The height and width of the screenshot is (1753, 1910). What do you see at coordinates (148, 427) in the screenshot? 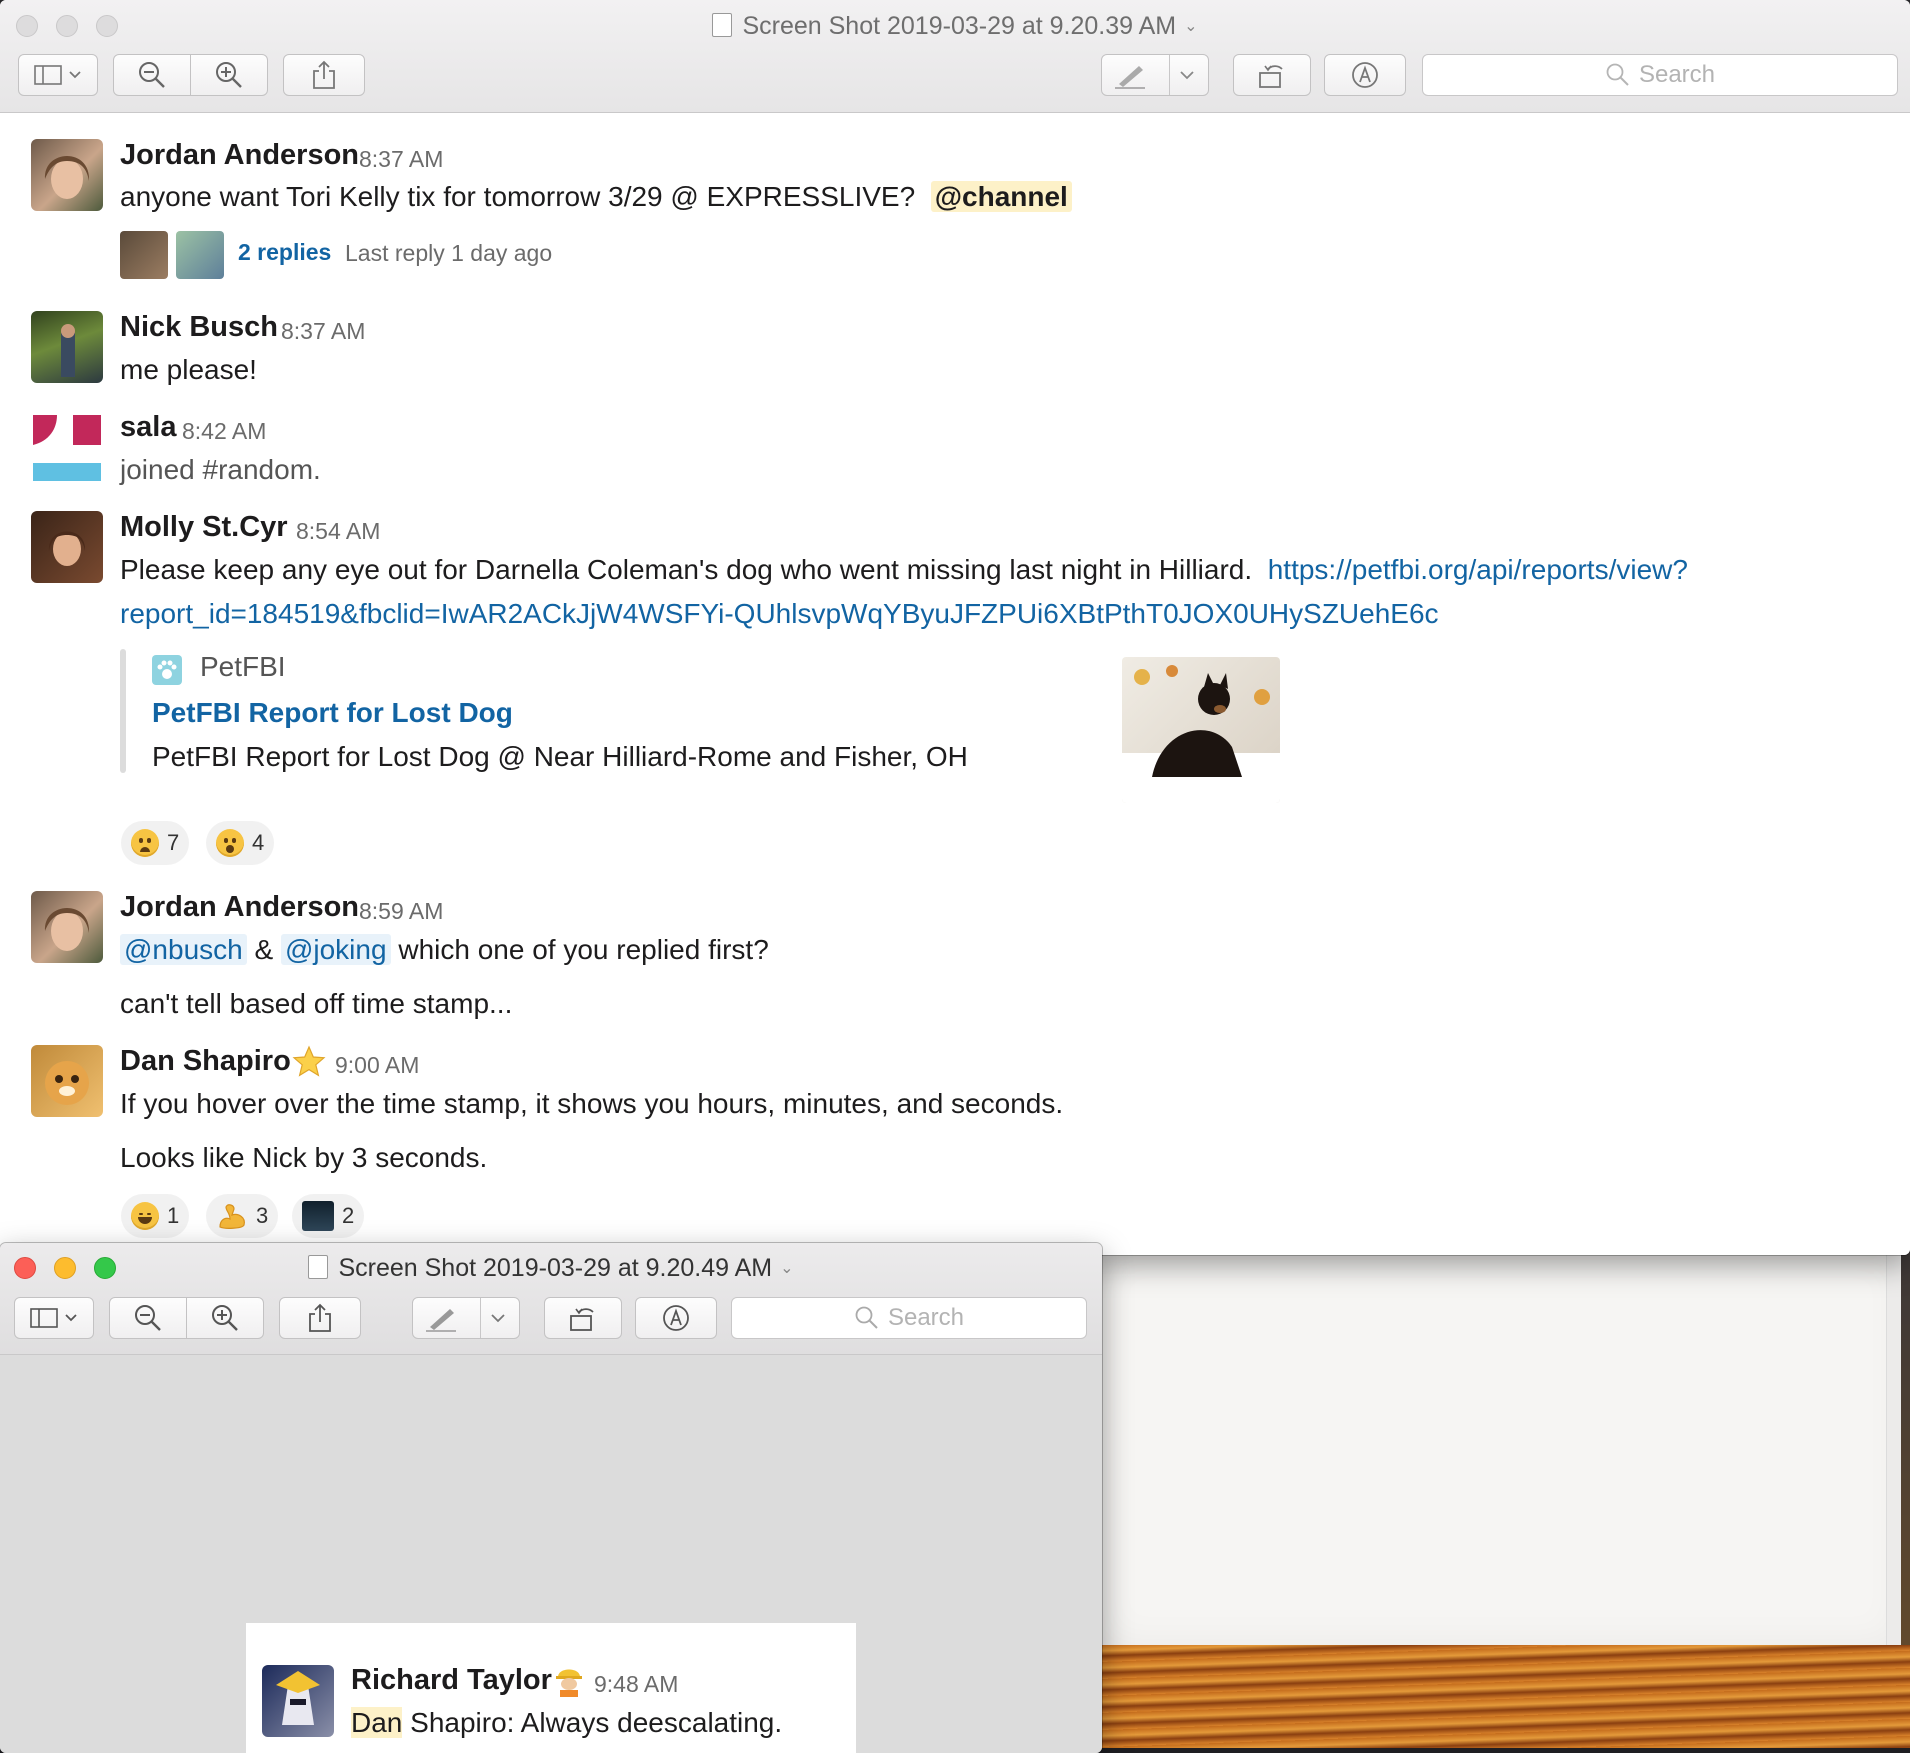
I see `user-name: sala` at bounding box center [148, 427].